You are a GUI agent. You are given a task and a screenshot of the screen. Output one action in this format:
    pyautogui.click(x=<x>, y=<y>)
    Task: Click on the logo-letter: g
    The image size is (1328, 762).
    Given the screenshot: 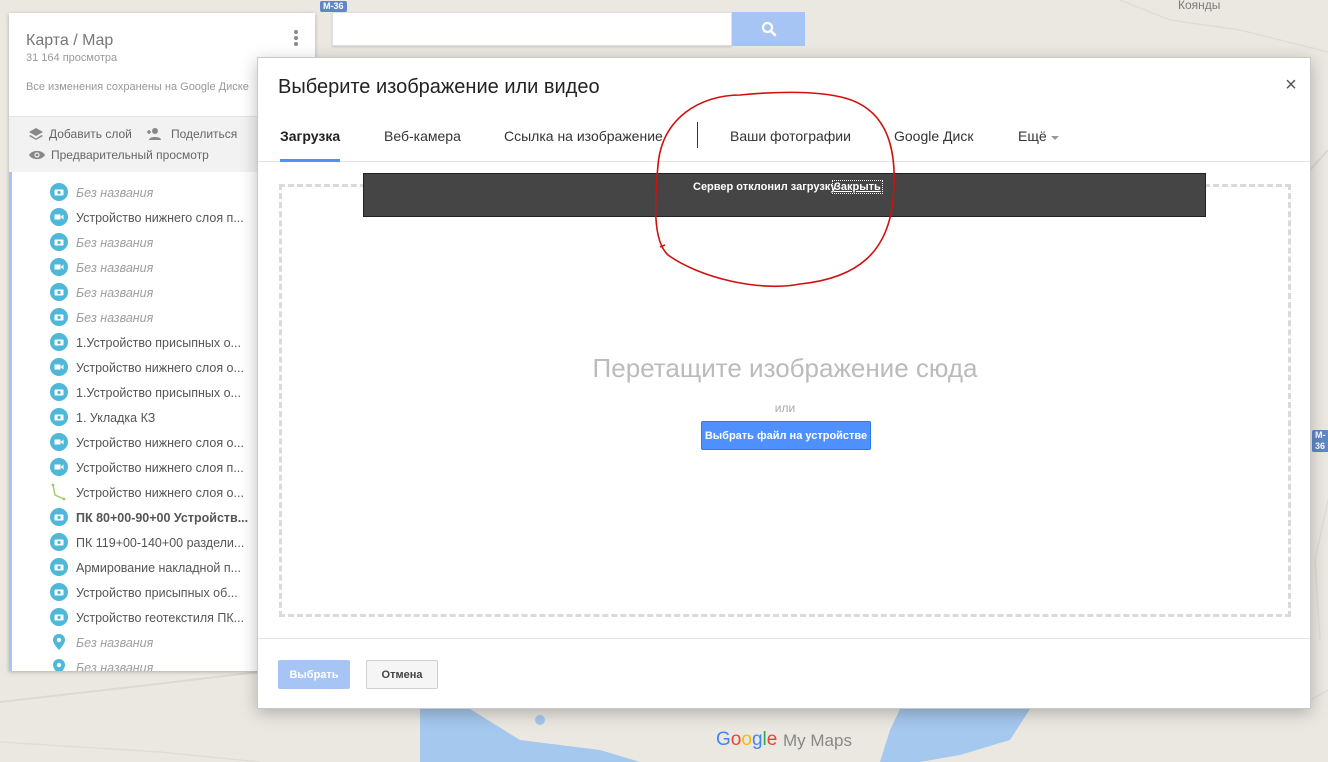 What is the action you would take?
    pyautogui.click(x=757, y=739)
    